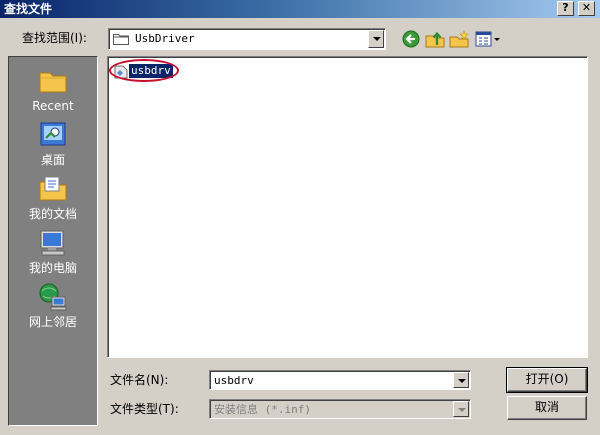  I want to click on place-my-computer: 我的电脑, so click(53, 251).